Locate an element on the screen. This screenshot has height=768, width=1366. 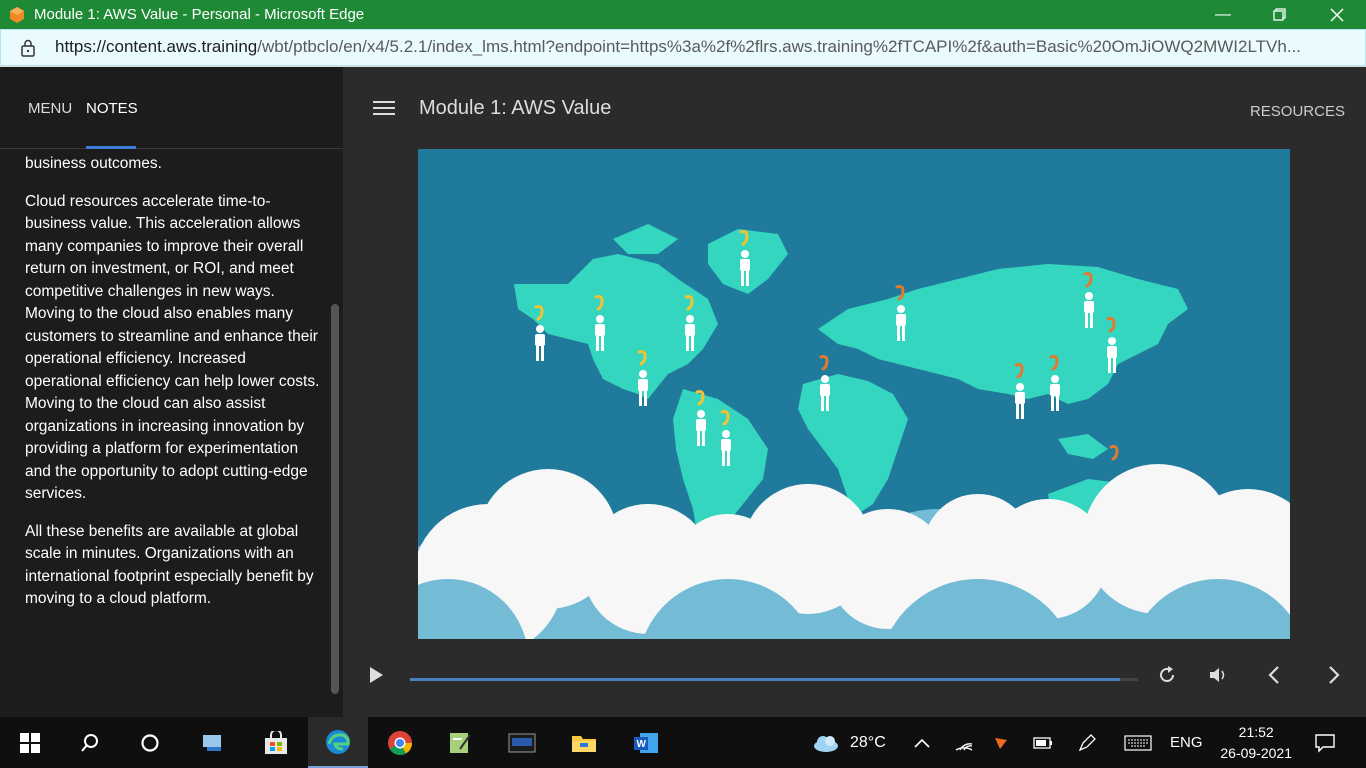
player-controls is located at coordinates (854, 677).